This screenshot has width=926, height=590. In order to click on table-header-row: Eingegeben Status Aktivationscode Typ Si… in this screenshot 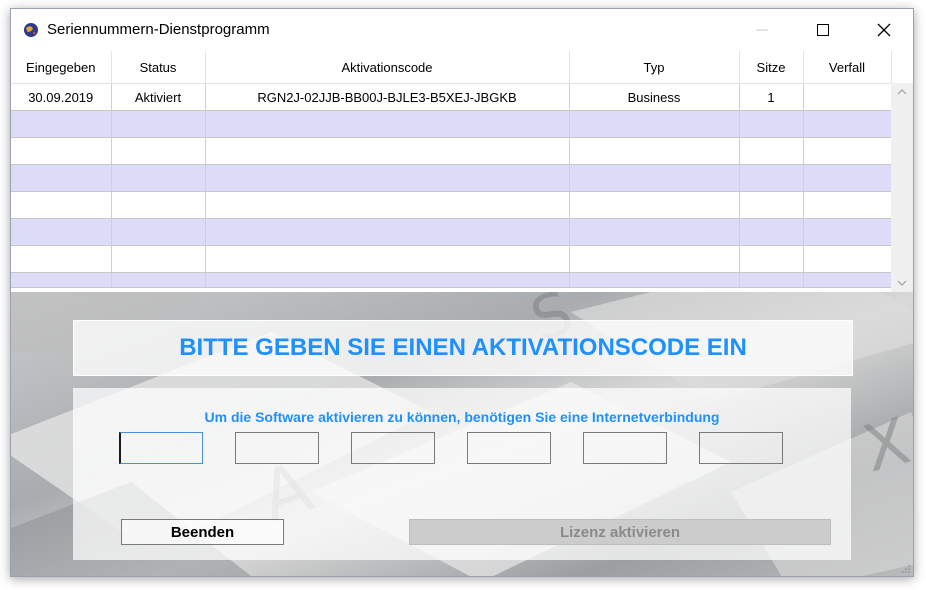, I will do `click(451, 67)`.